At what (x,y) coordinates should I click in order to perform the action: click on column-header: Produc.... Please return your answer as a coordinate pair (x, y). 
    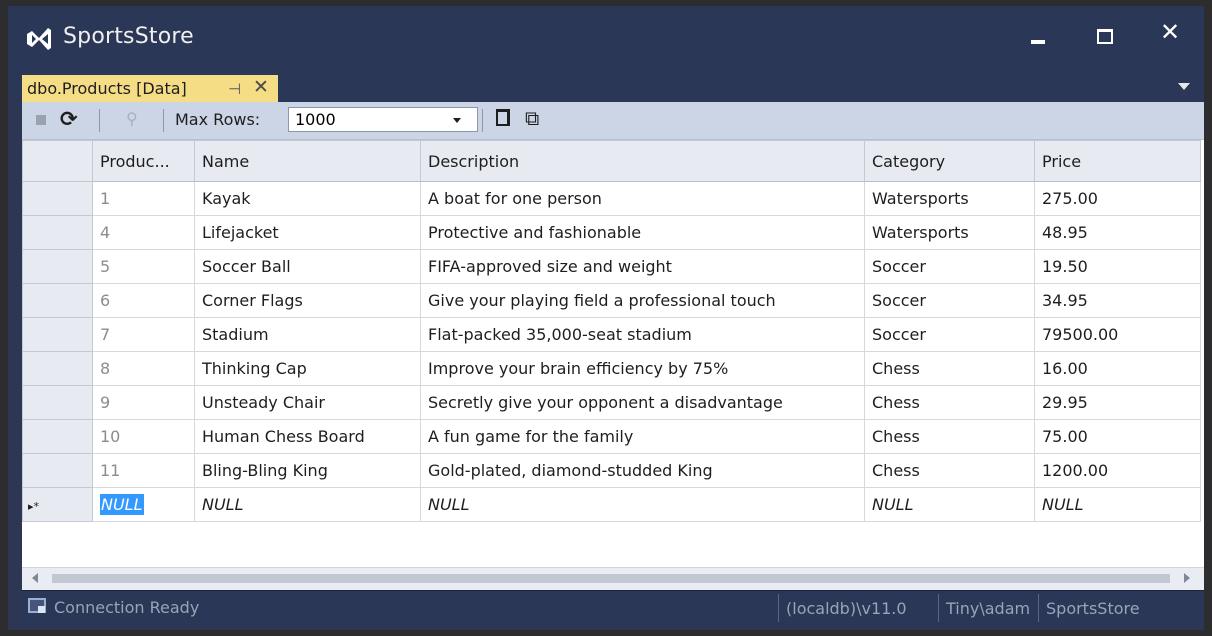
    Looking at the image, I should click on (143, 161).